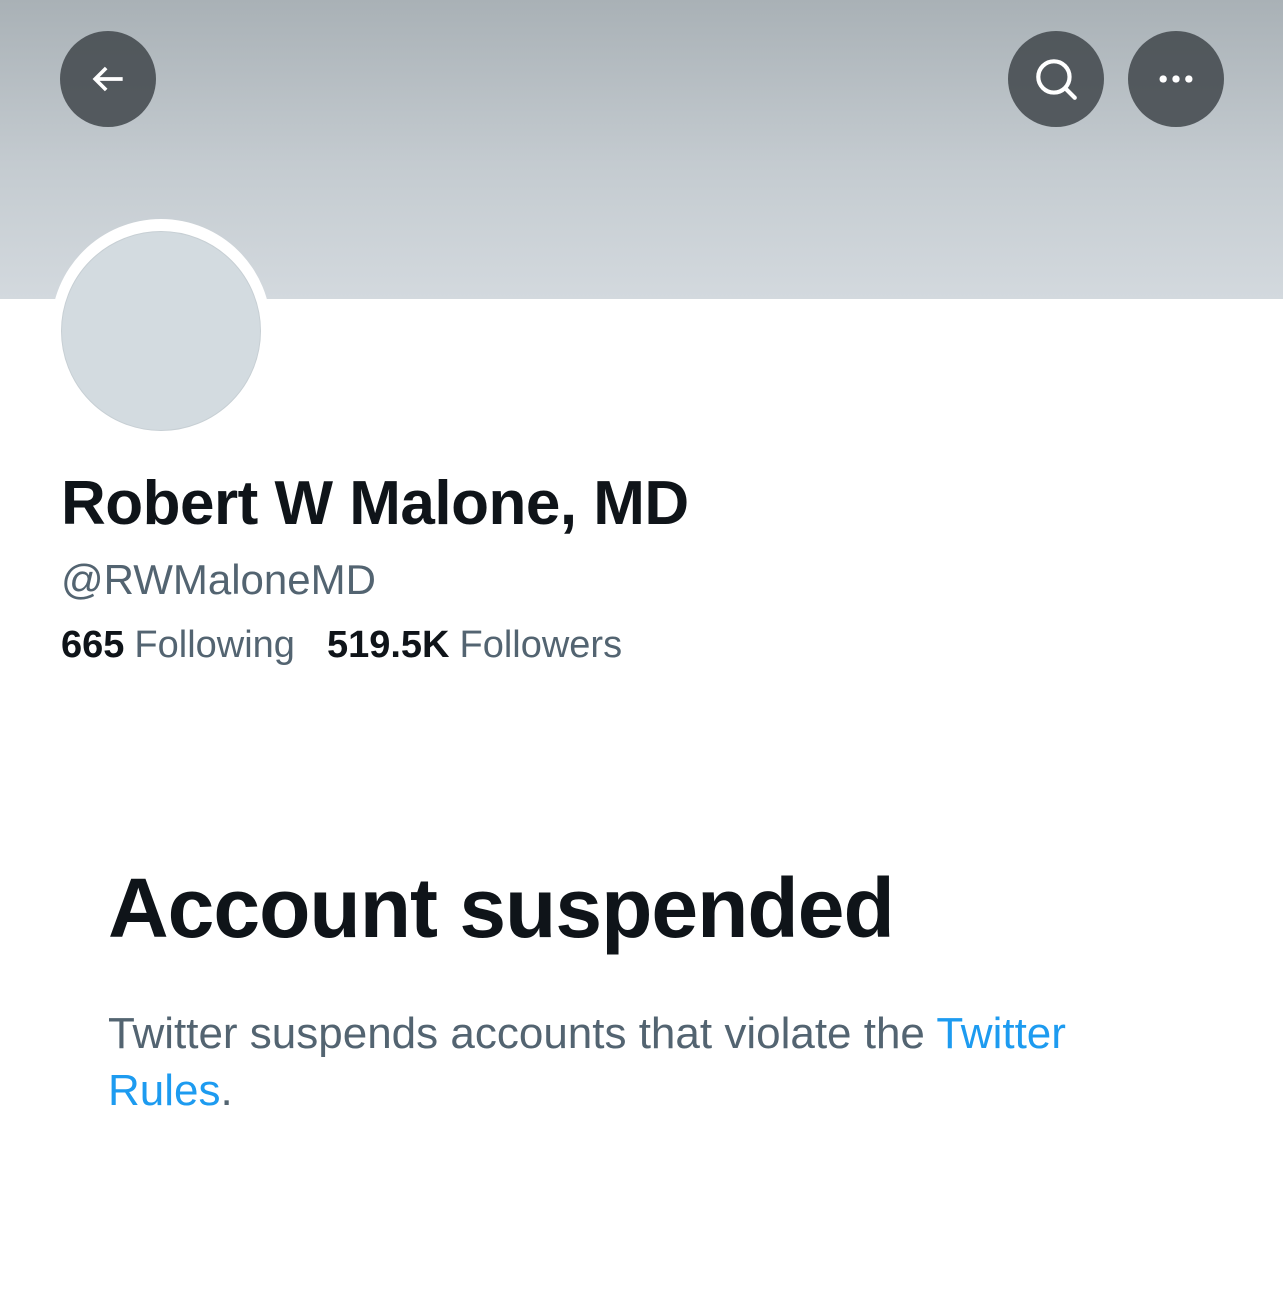 Image resolution: width=1283 pixels, height=1316 pixels. I want to click on following-link: 665 Following, so click(178, 645).